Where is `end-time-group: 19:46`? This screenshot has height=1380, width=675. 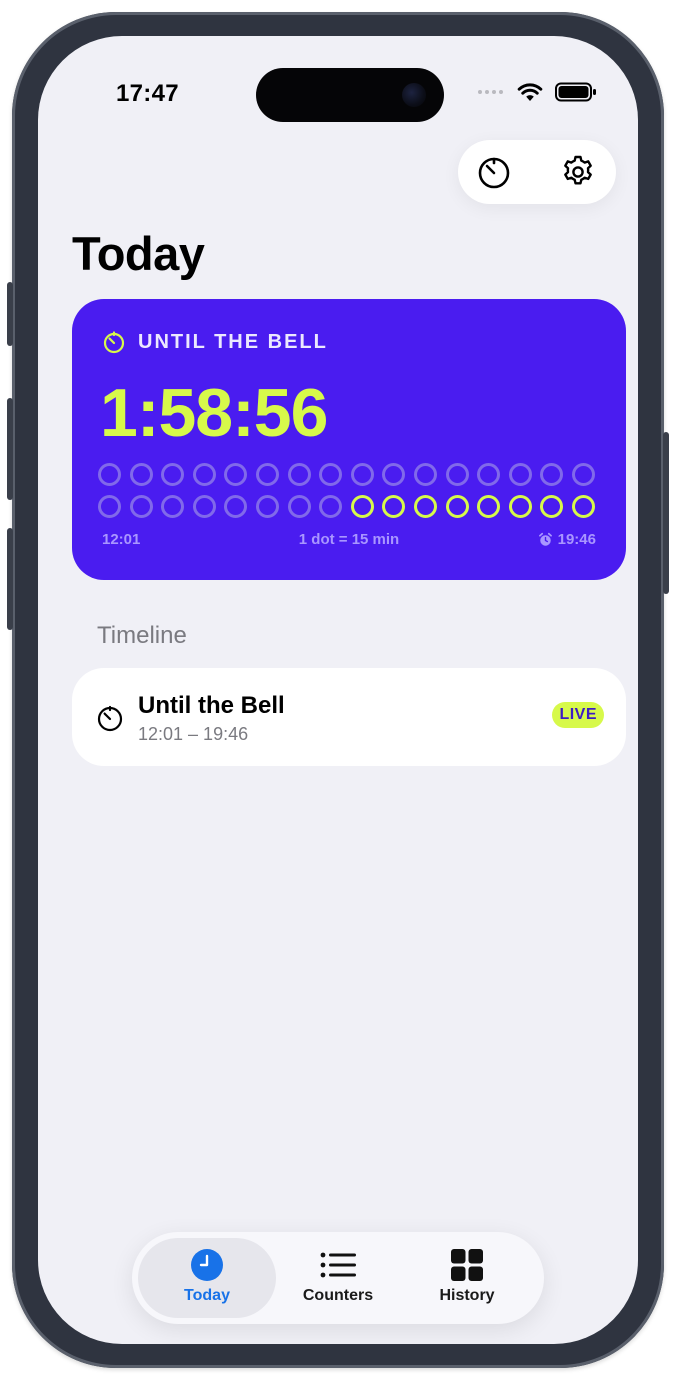
end-time-group: 19:46 is located at coordinates (567, 539).